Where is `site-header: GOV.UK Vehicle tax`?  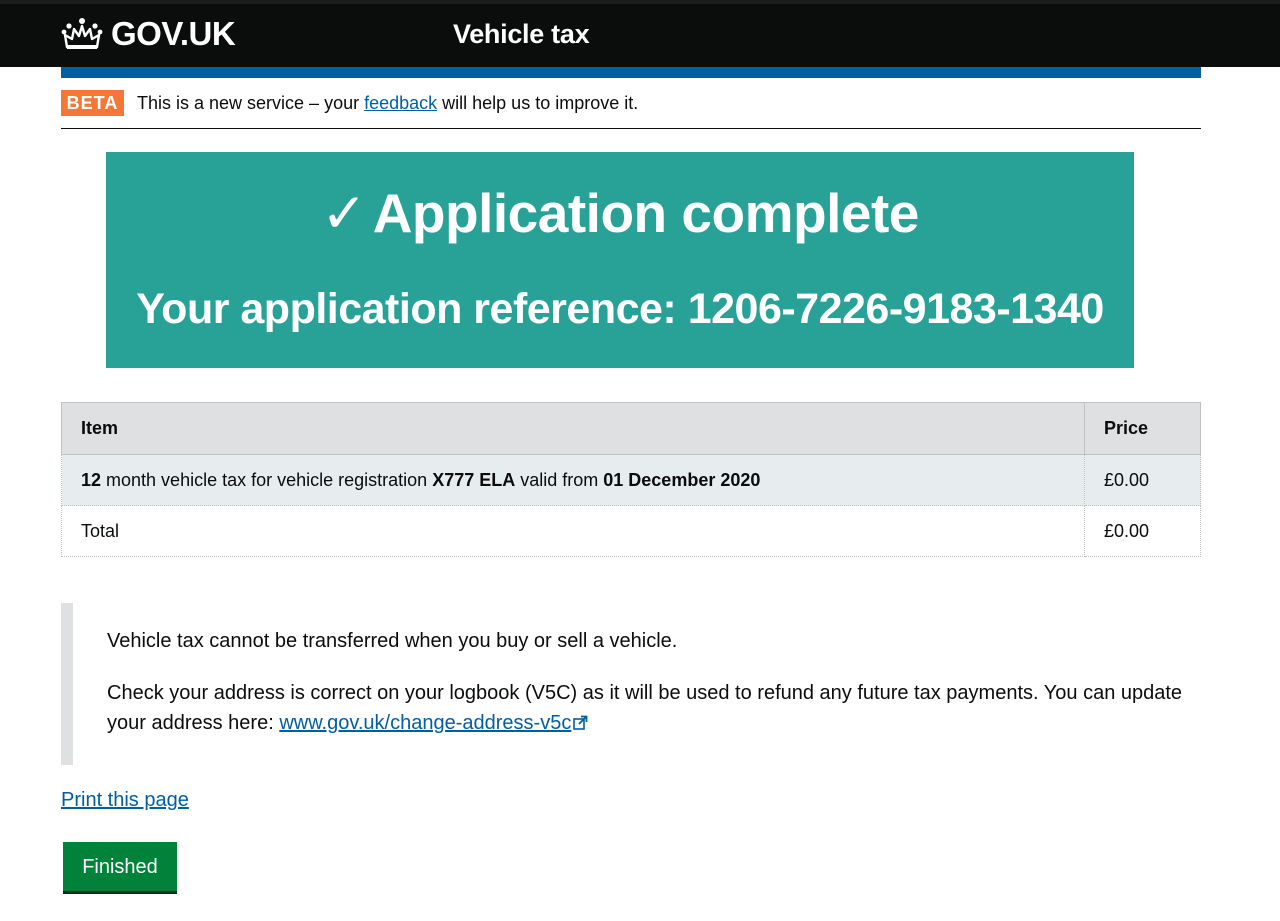
site-header: GOV.UK Vehicle tax is located at coordinates (640, 33).